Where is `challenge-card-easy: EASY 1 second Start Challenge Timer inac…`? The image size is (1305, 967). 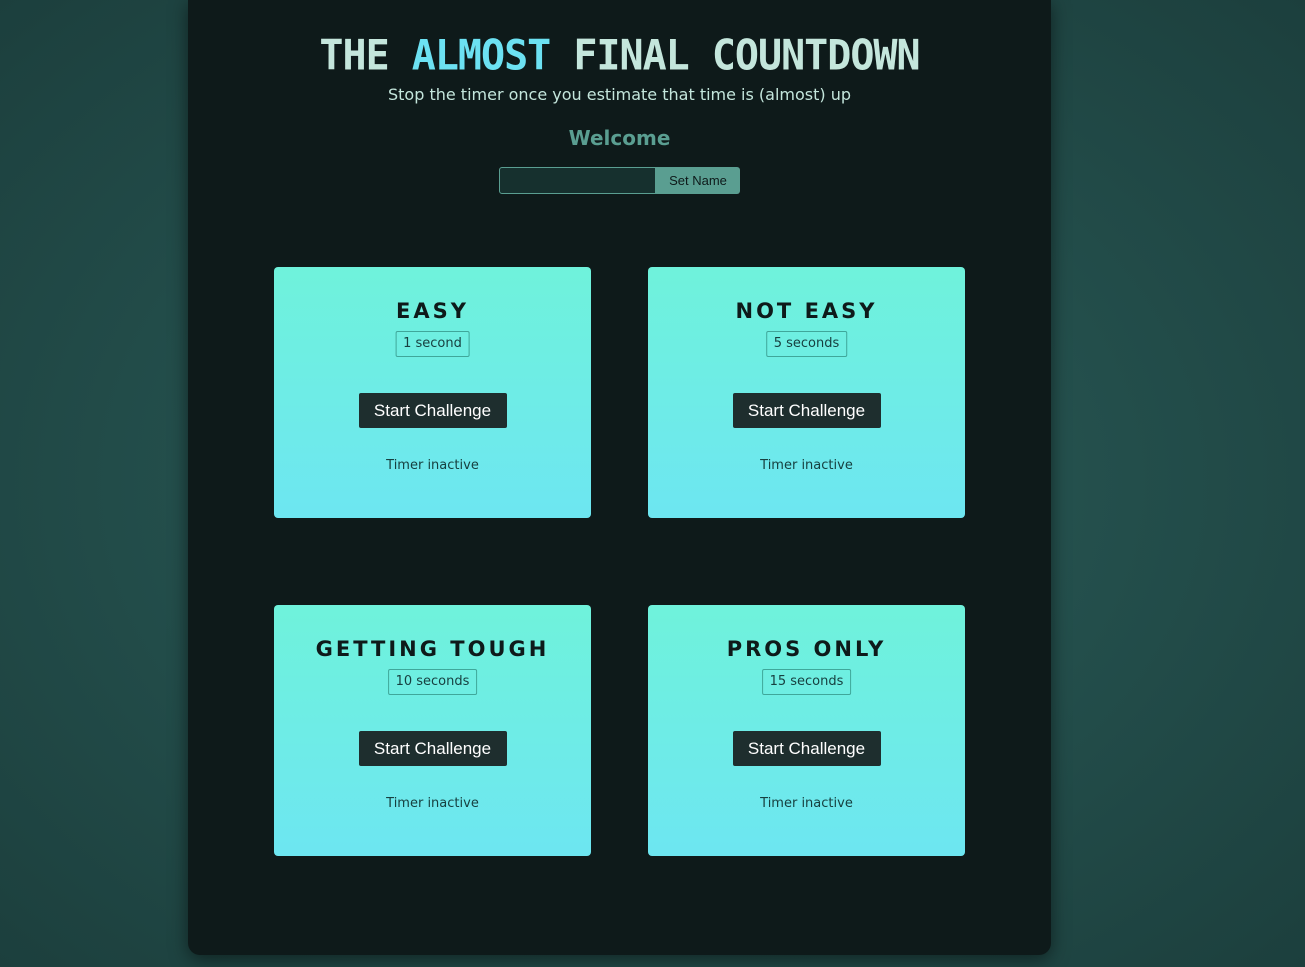
challenge-card-easy: EASY 1 second Start Challenge Timer inac… is located at coordinates (432, 392).